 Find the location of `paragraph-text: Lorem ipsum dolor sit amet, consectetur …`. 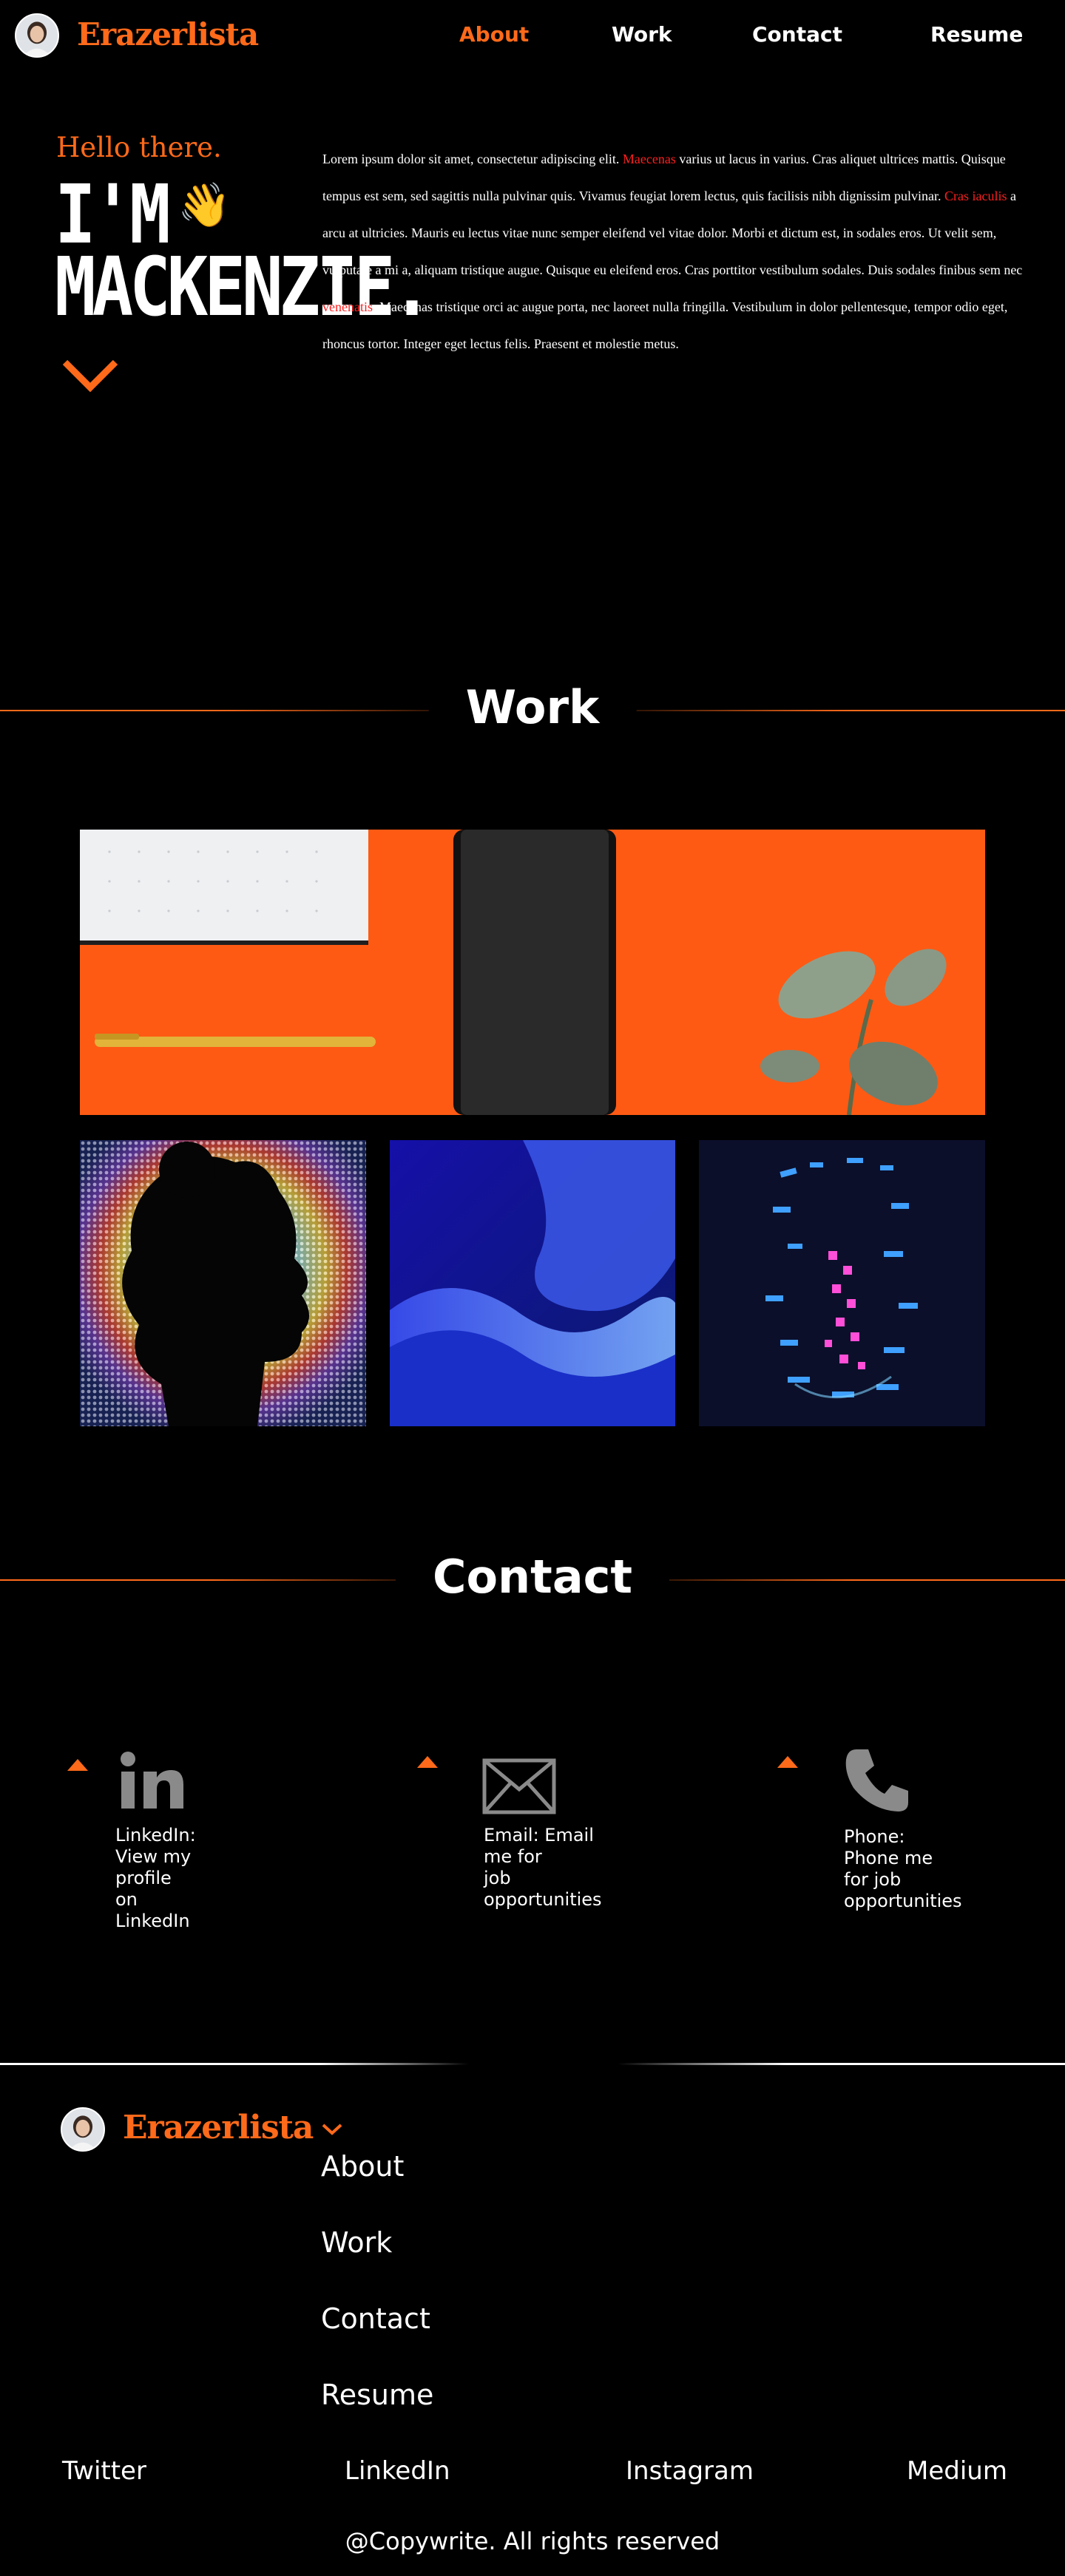

paragraph-text: Lorem ipsum dolor sit amet, consectetur … is located at coordinates (472, 159).